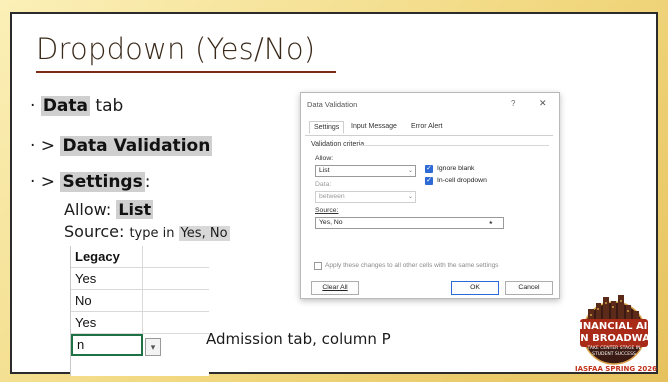 This screenshot has height=382, width=668. I want to click on source-line: Source: type in Yes, No, so click(147, 231).